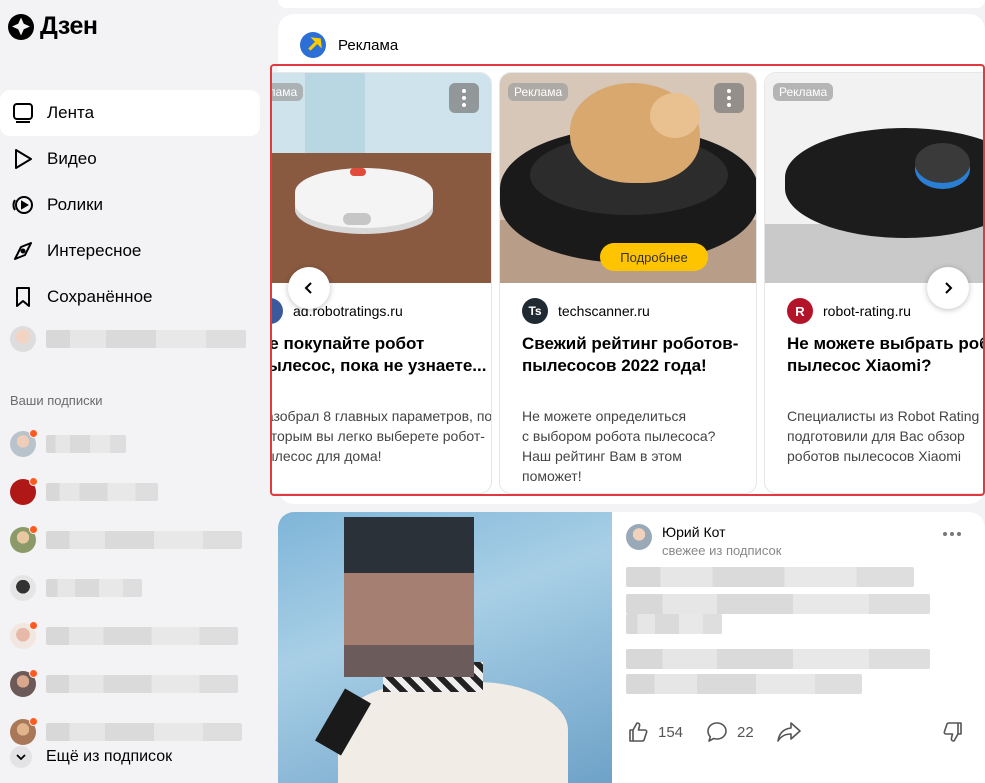  Describe the element at coordinates (671, 732) in the screenshot. I see `like-count: 154` at that location.